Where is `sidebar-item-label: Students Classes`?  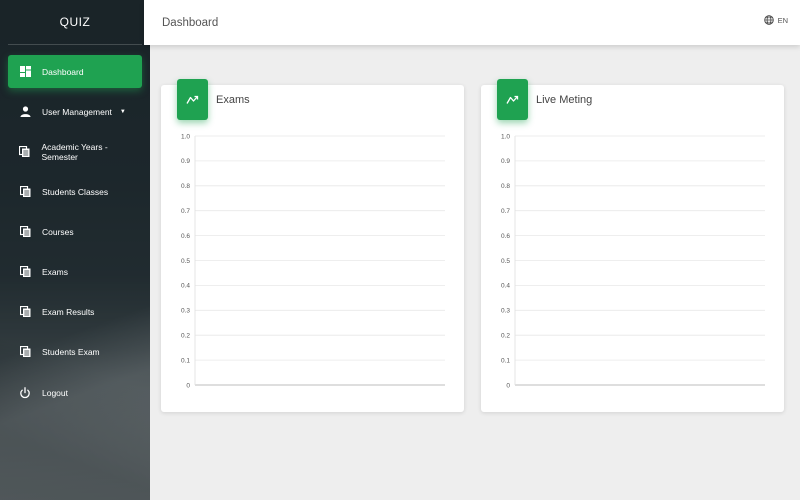 sidebar-item-label: Students Classes is located at coordinates (75, 191).